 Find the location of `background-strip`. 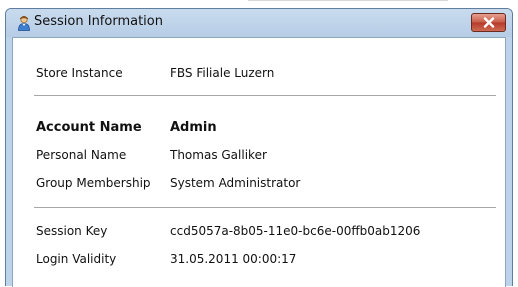

background-strip is located at coordinates (259, 4).